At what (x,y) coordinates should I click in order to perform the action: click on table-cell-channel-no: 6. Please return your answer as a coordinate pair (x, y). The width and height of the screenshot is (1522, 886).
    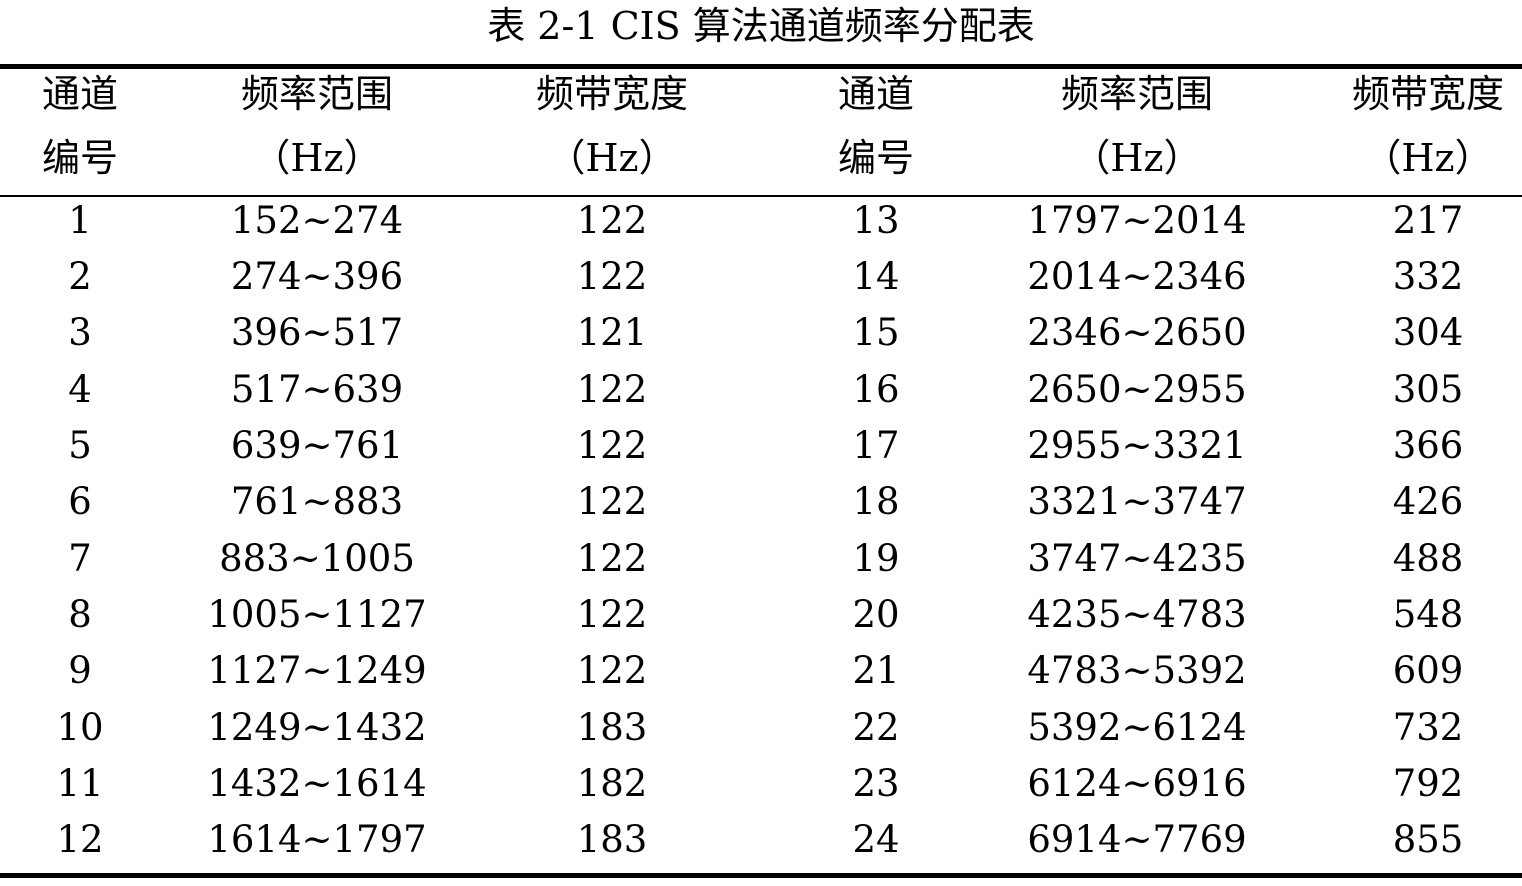
    Looking at the image, I should click on (80, 501).